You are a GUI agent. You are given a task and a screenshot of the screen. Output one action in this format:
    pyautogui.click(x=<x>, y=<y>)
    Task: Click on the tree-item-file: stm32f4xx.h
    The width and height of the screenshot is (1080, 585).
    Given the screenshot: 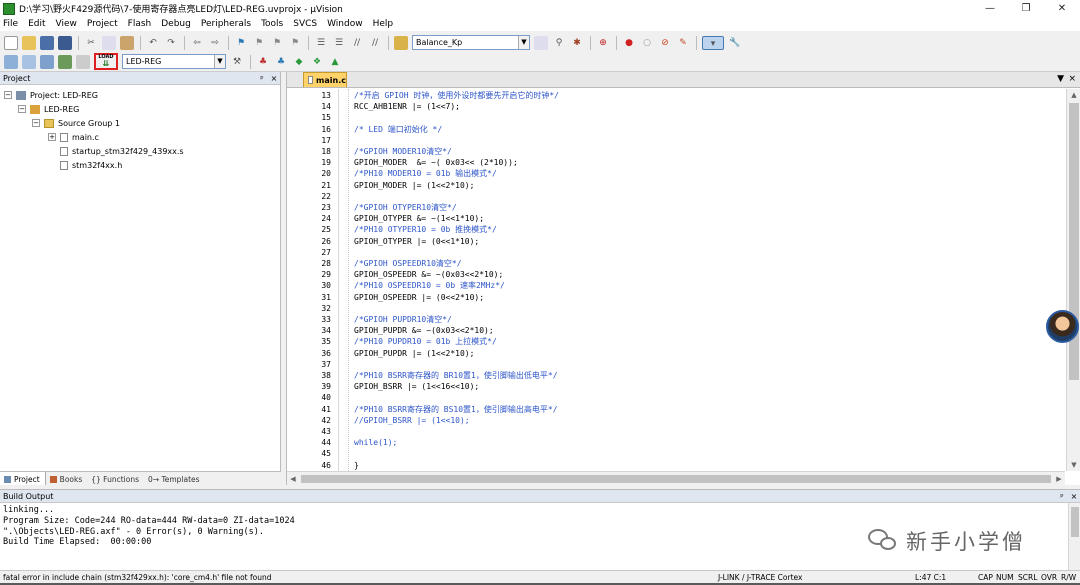 What is the action you would take?
    pyautogui.click(x=142, y=165)
    